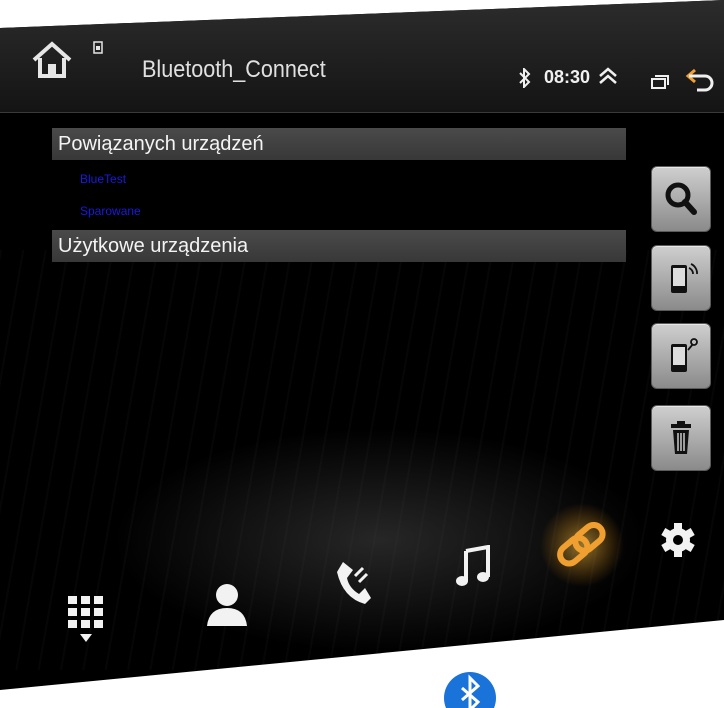  I want to click on delete-button, so click(681, 438).